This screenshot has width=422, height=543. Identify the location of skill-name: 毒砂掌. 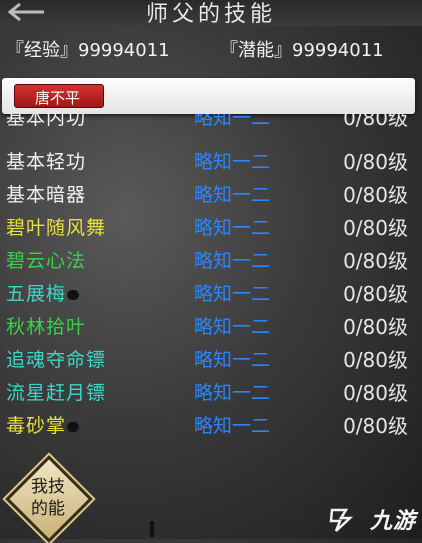
(43, 424).